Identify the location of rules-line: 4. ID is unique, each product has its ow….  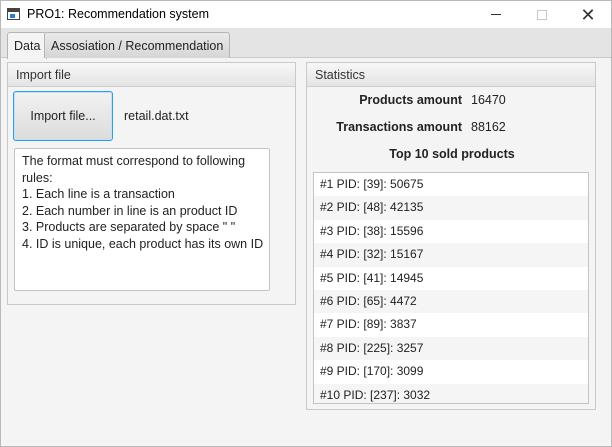
(143, 243).